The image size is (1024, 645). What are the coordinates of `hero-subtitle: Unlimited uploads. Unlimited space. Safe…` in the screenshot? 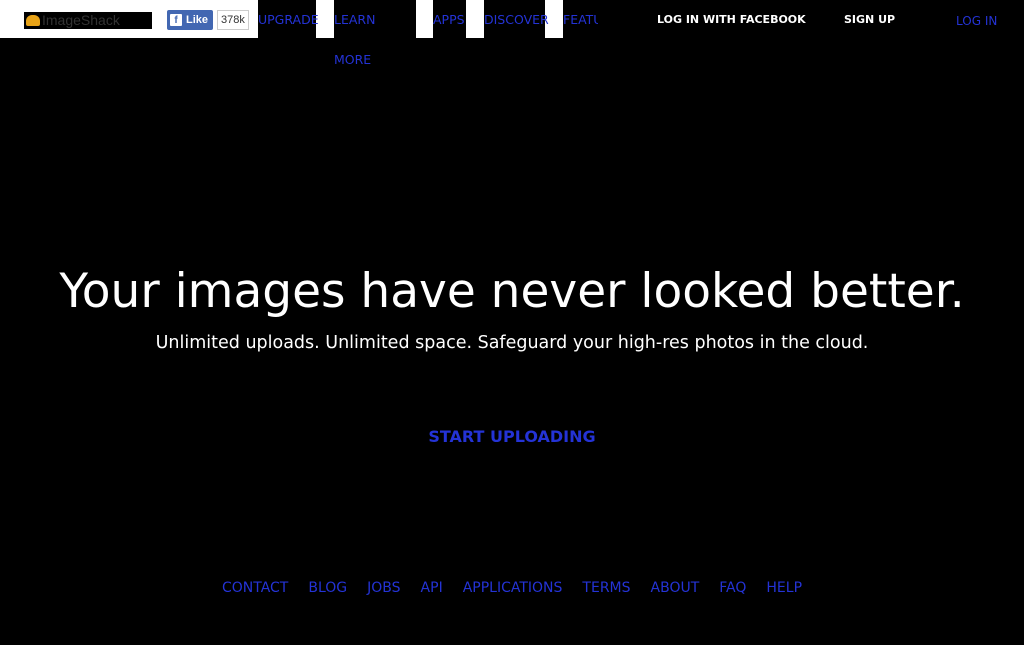 It's located at (512, 343).